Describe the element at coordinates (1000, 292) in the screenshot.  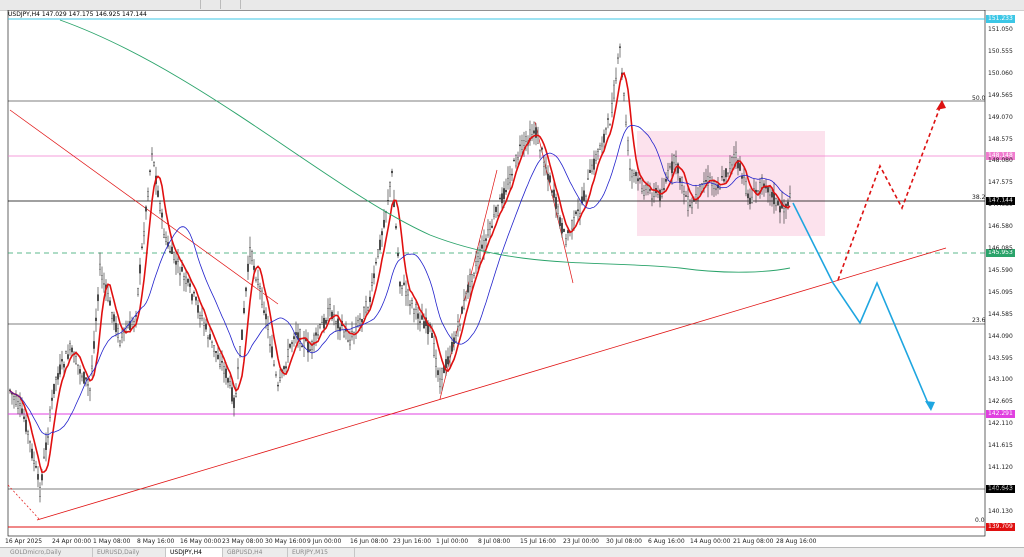
I see `price-axis-label: 145.095` at that location.